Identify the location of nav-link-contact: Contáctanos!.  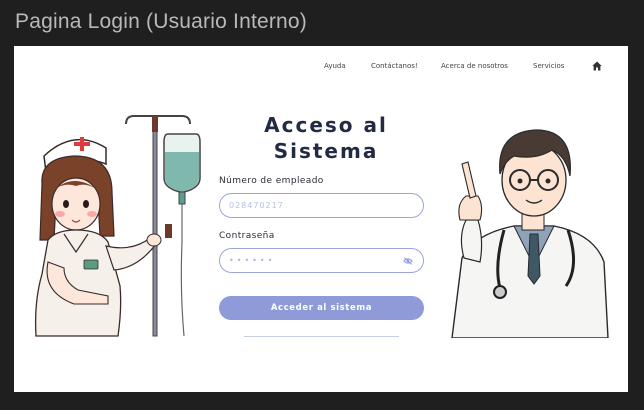
(394, 66).